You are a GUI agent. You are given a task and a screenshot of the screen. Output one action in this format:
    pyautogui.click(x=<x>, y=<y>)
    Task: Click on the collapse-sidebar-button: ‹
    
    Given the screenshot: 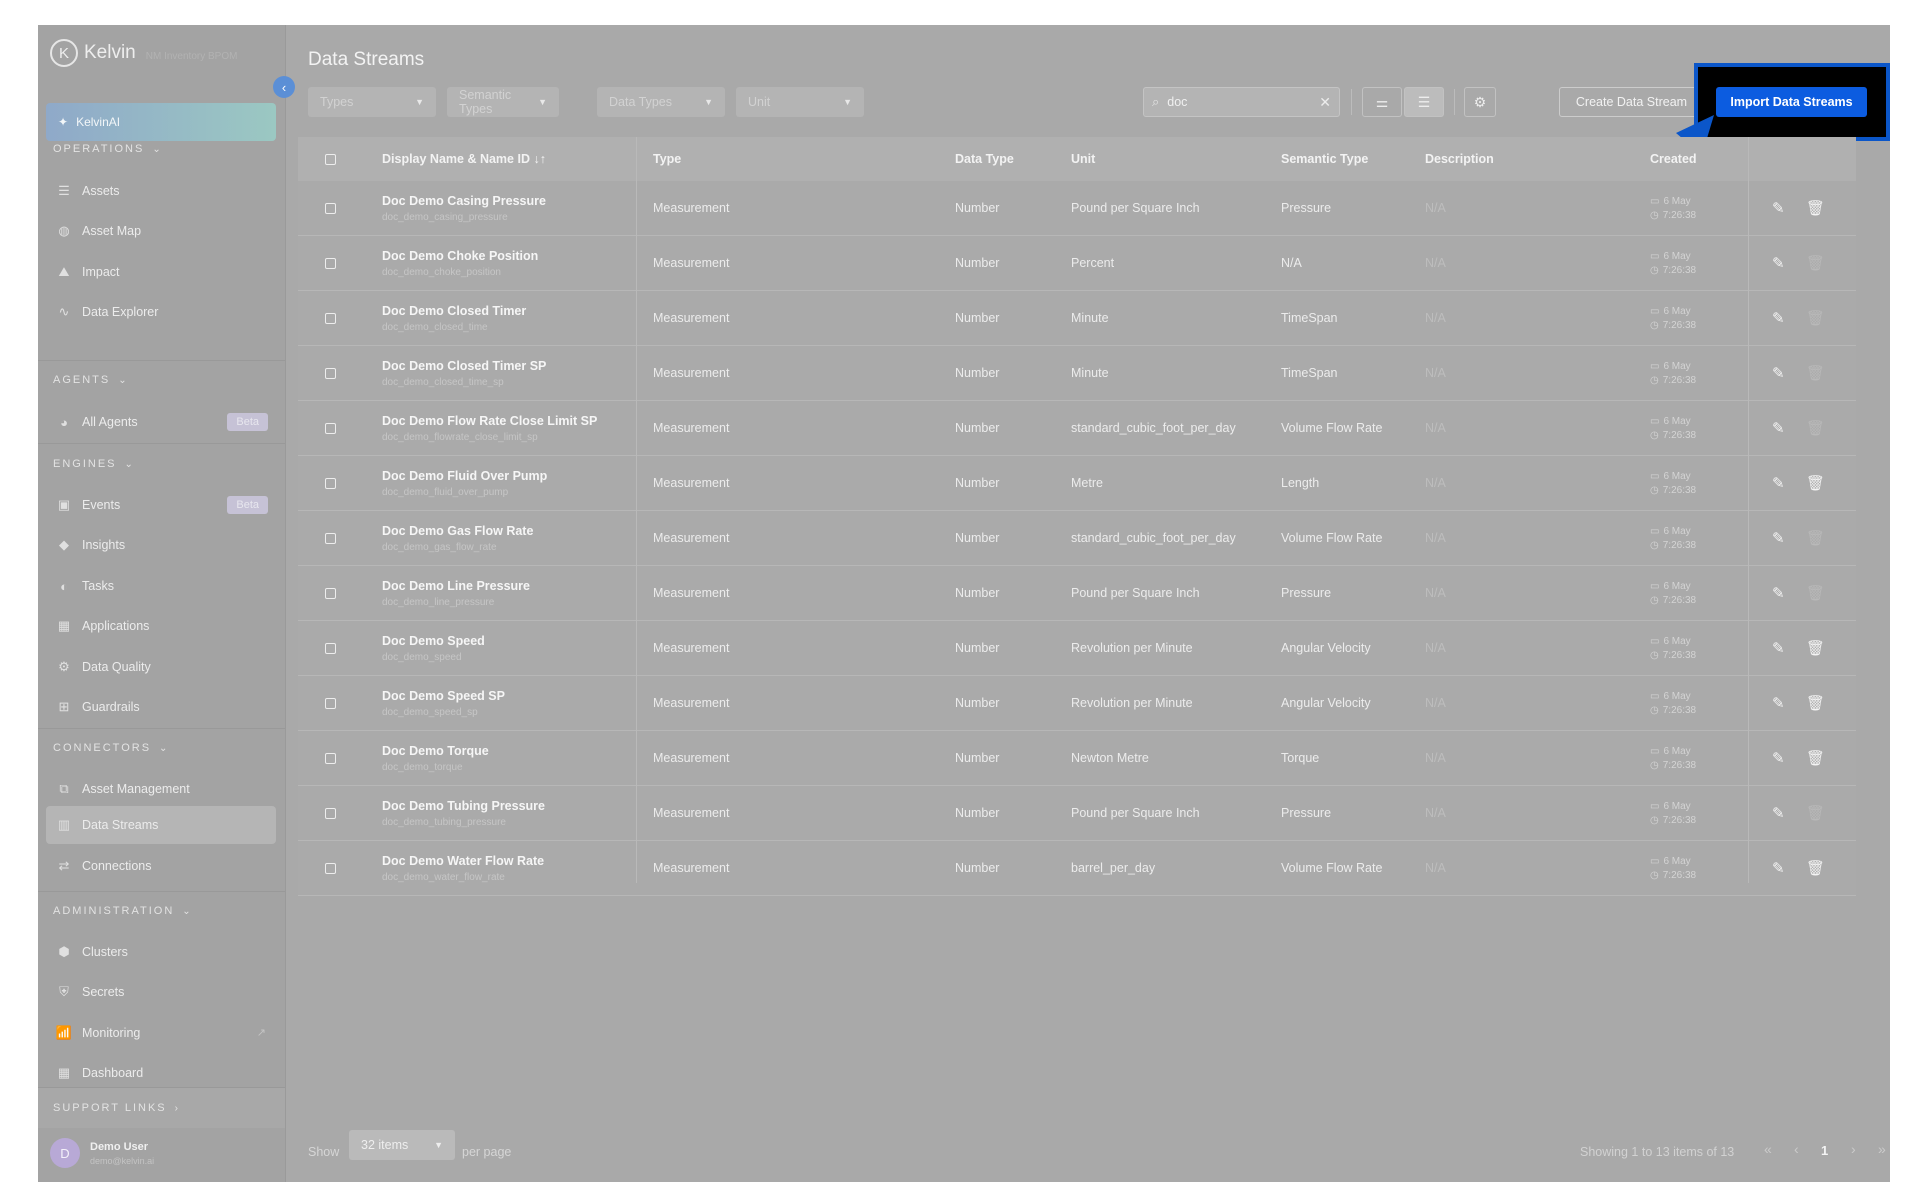 What is the action you would take?
    pyautogui.click(x=284, y=87)
    